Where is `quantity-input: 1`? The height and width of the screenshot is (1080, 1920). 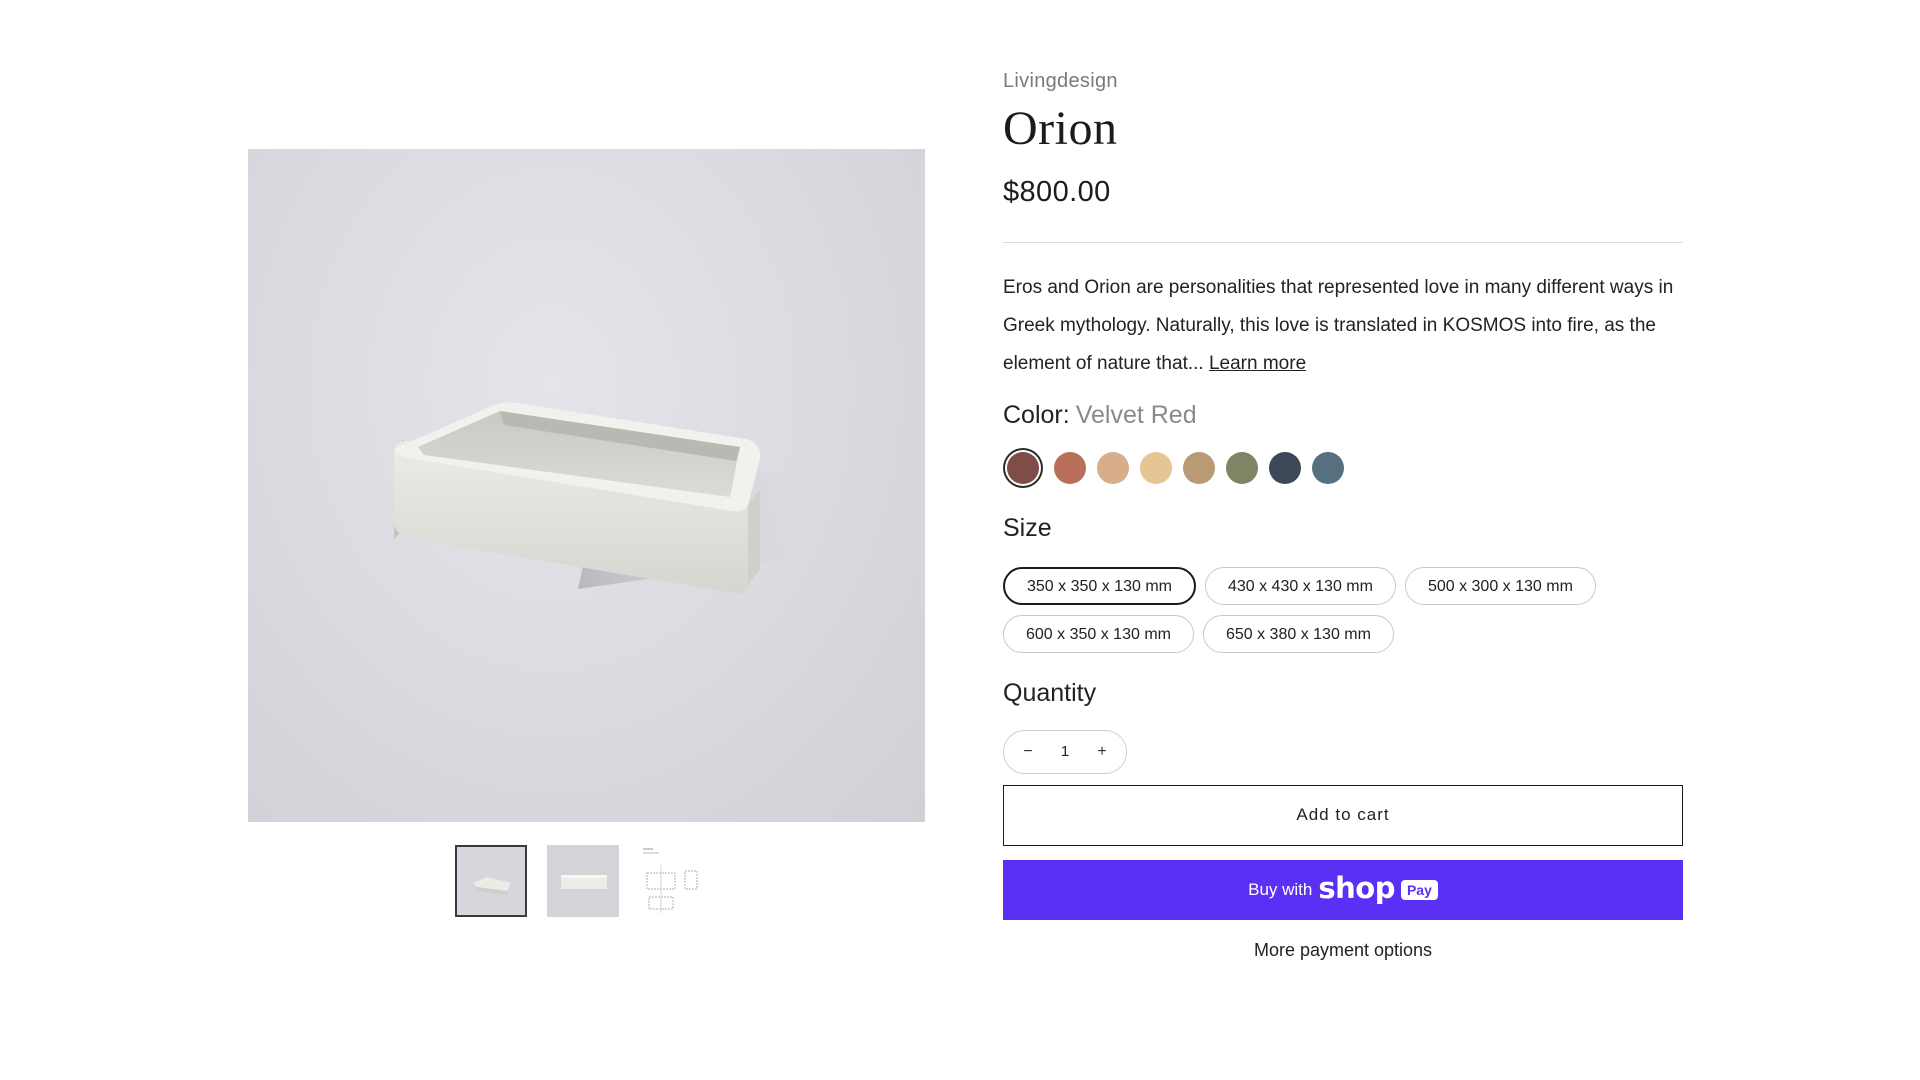
quantity-input: 1 is located at coordinates (1065, 751).